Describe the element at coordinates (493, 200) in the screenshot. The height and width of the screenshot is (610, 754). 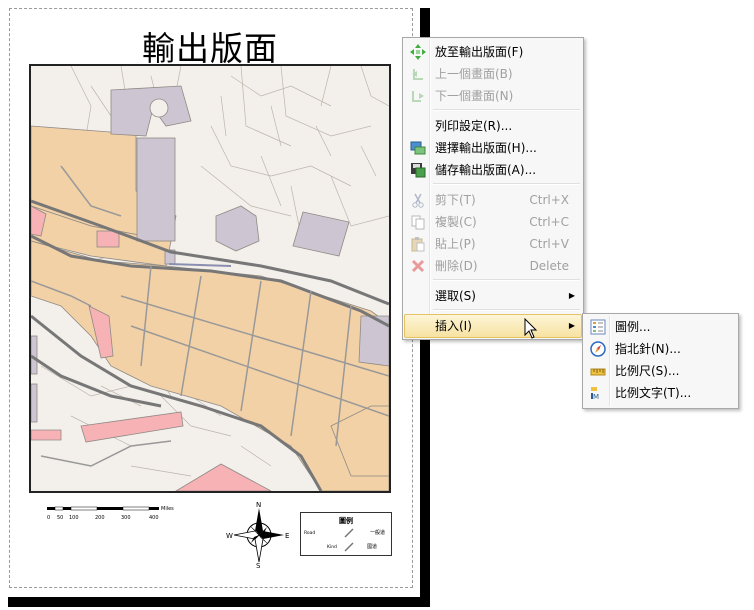
I see `menu-item-cut: 剪下(T) Ctrl+X` at that location.